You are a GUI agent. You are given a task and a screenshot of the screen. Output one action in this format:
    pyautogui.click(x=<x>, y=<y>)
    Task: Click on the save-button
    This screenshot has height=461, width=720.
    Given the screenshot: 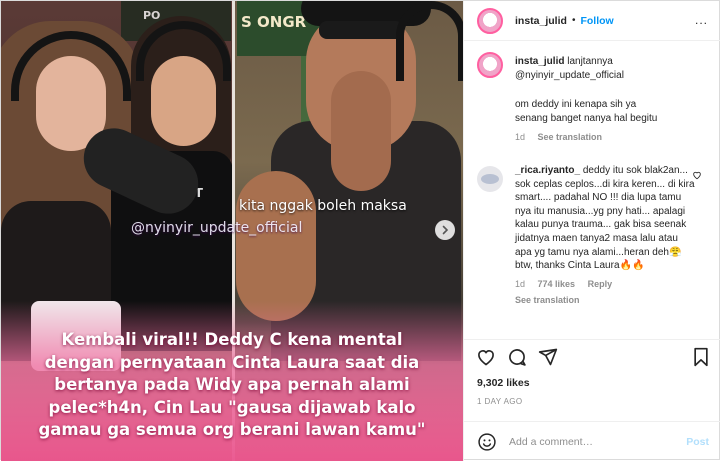 What is the action you would take?
    pyautogui.click(x=701, y=357)
    